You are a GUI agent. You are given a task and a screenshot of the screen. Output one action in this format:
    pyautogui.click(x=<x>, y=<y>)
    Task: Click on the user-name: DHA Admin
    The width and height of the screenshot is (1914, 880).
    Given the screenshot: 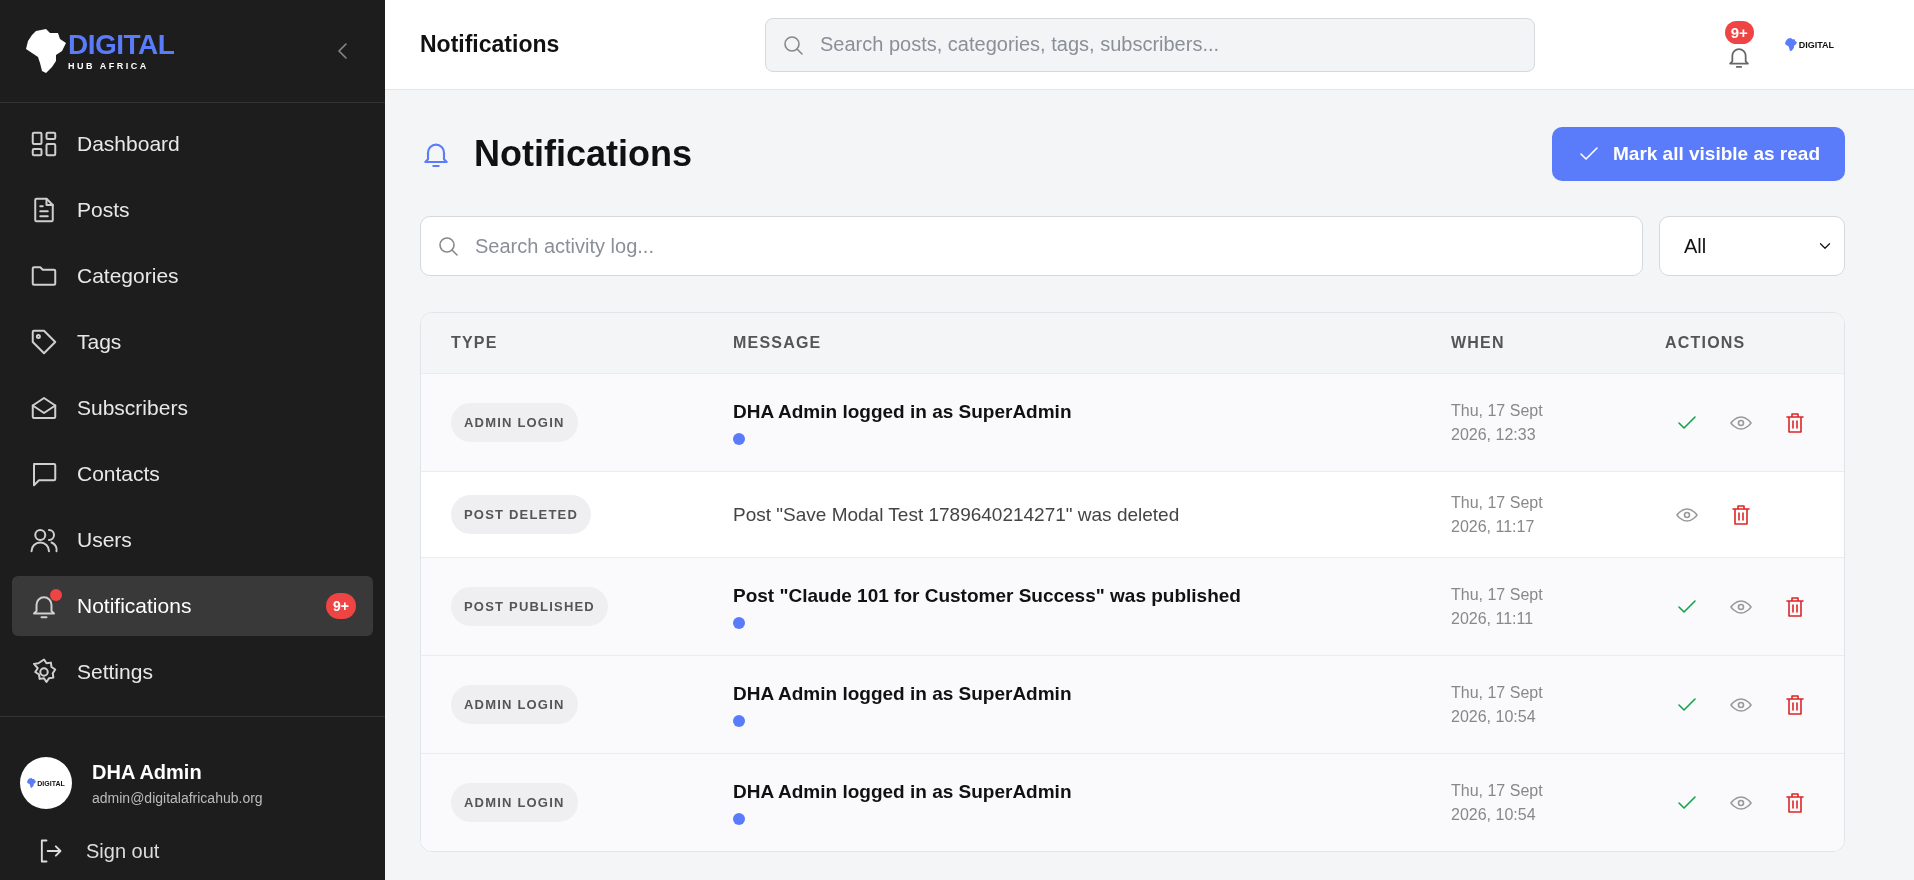 What is the action you would take?
    pyautogui.click(x=147, y=772)
    